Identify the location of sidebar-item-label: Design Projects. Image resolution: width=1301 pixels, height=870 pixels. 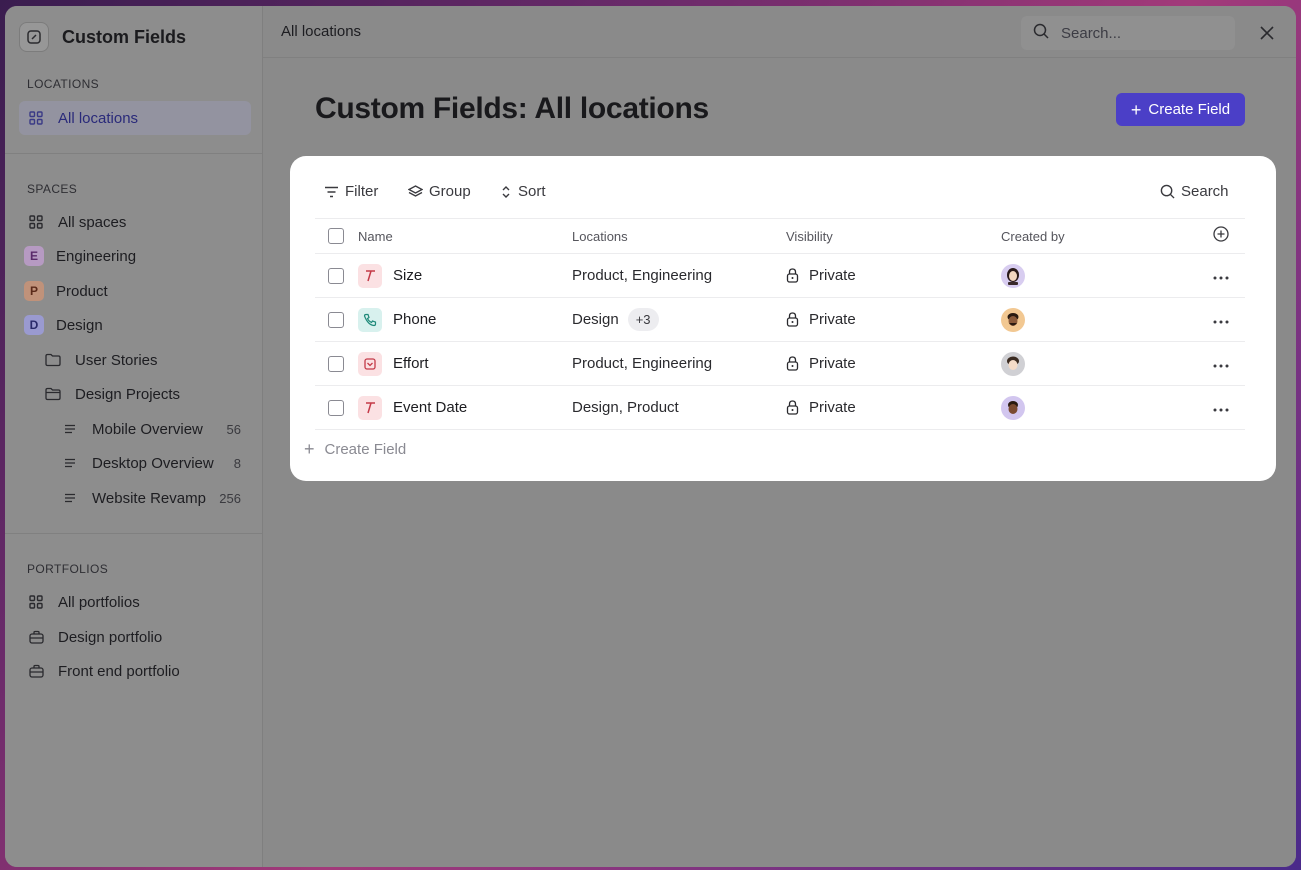
(128, 394).